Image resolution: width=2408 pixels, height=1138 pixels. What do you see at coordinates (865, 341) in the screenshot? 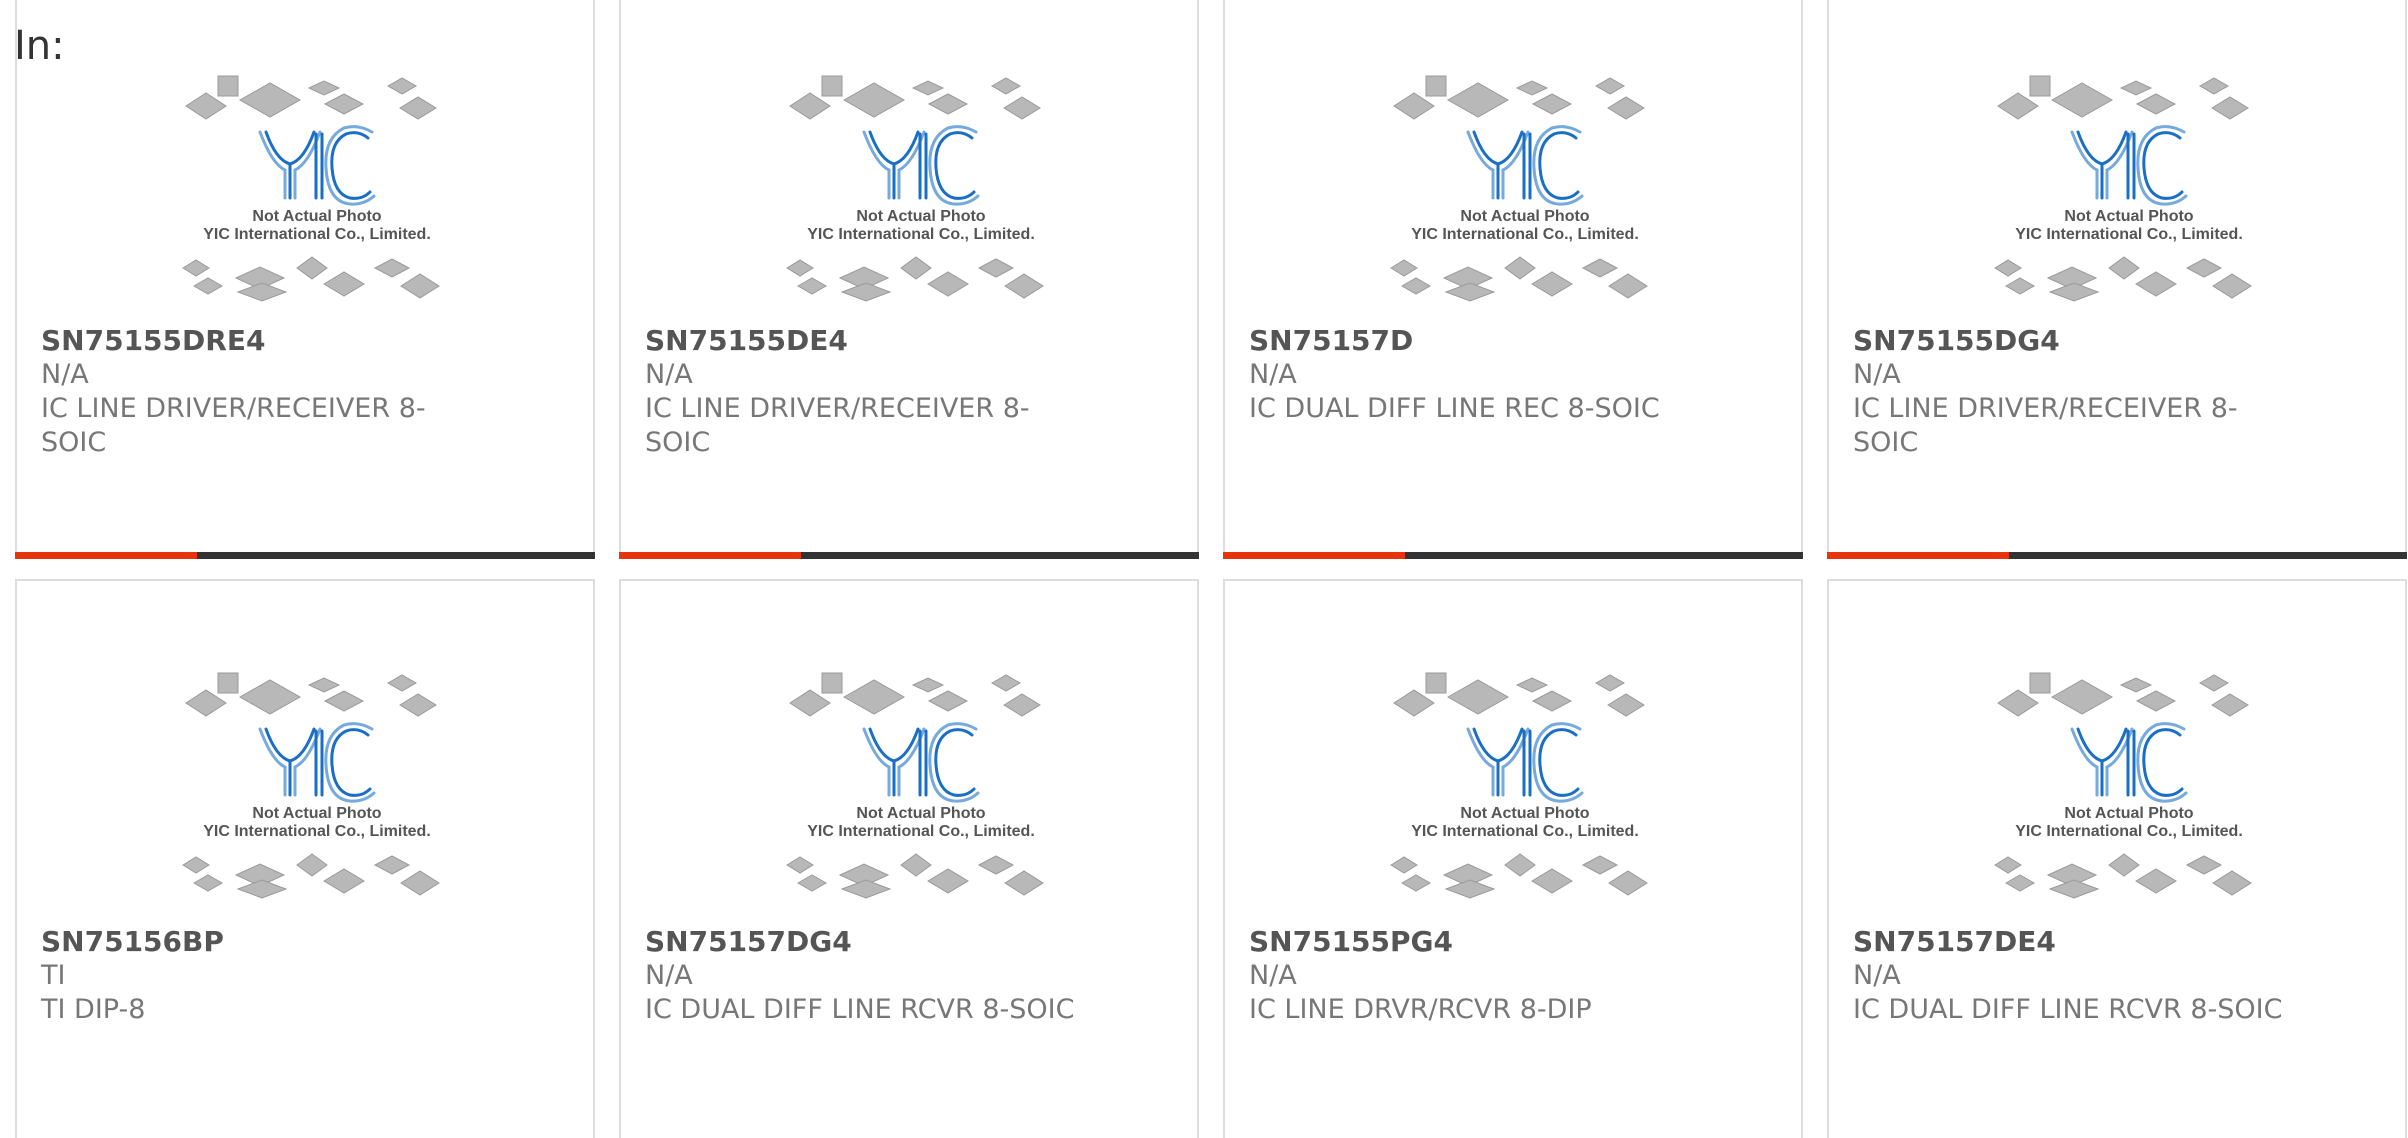
I see `part-number: SN75155DE4` at bounding box center [865, 341].